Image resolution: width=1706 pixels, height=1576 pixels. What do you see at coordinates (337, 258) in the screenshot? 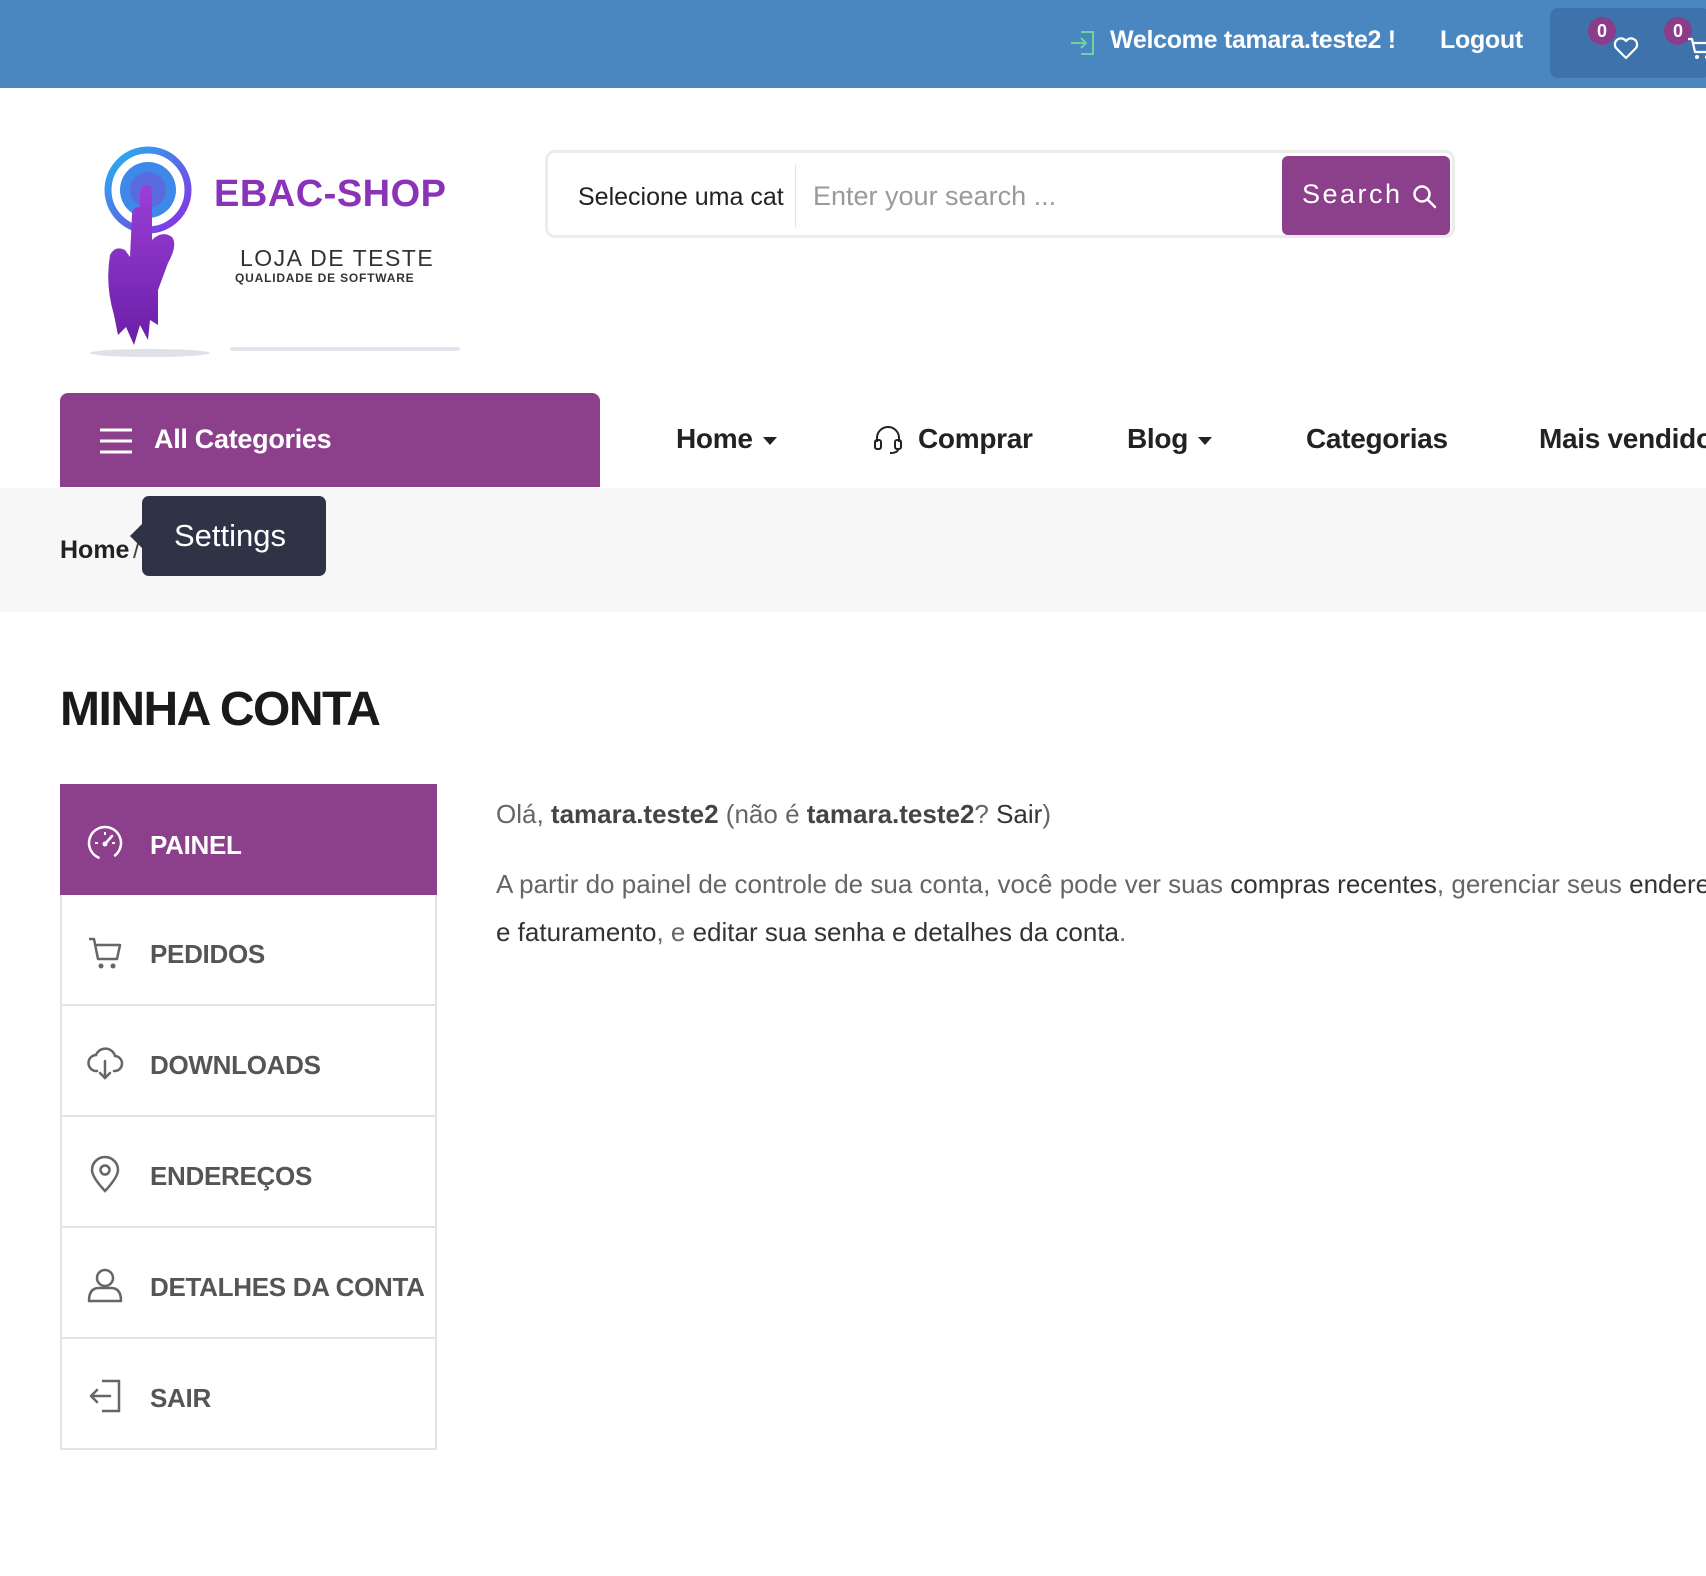
I see `logo-subtitle: LOJA DE TESTE` at bounding box center [337, 258].